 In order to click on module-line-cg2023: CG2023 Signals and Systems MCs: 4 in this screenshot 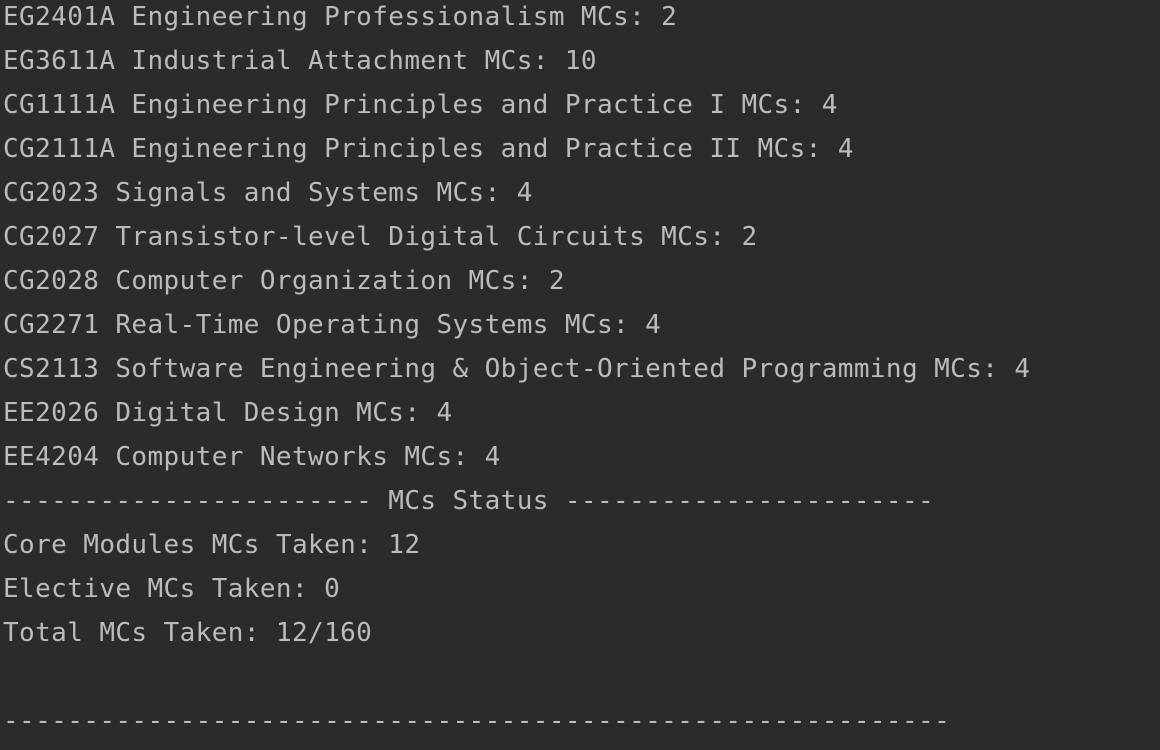, I will do `click(268, 193)`.